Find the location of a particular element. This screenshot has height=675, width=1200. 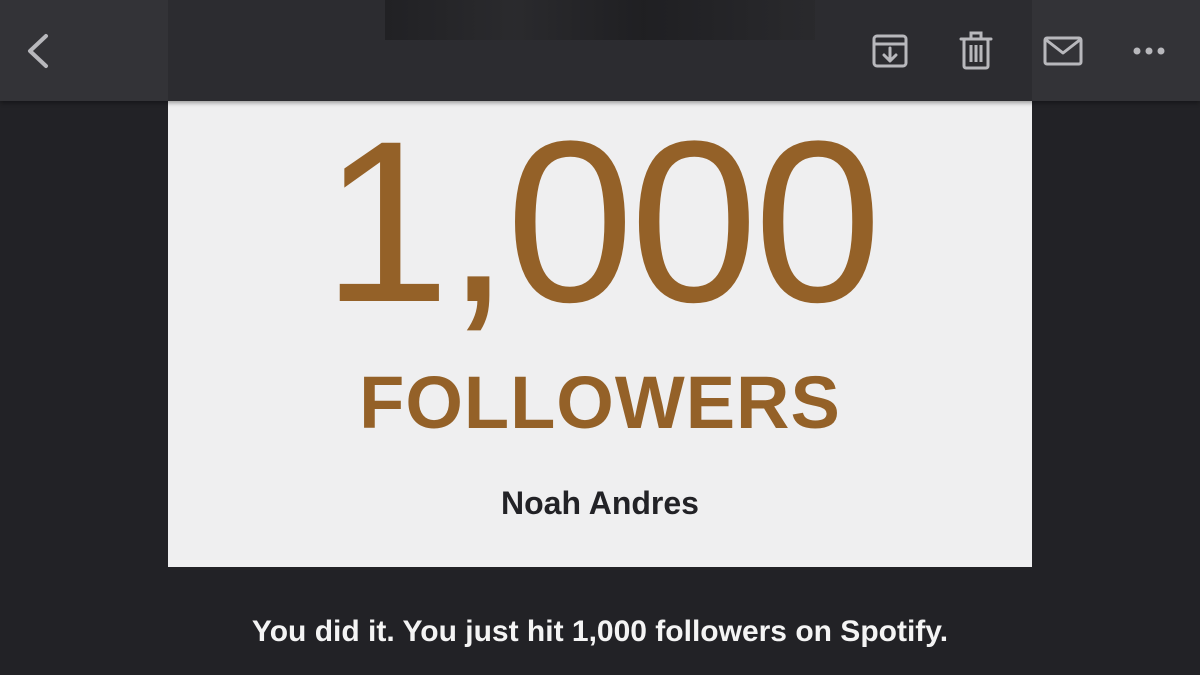

header-image-blurred is located at coordinates (600, 20).